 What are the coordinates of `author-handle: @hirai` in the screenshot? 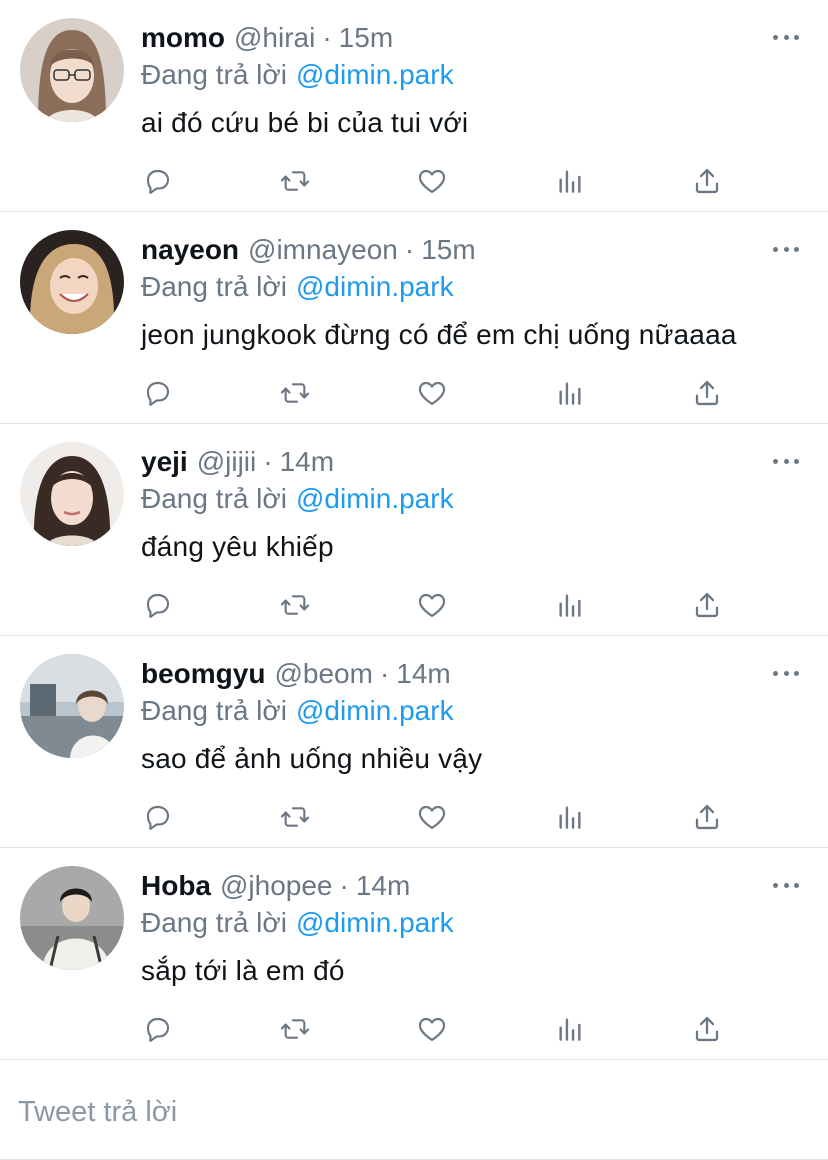 It's located at (274, 38).